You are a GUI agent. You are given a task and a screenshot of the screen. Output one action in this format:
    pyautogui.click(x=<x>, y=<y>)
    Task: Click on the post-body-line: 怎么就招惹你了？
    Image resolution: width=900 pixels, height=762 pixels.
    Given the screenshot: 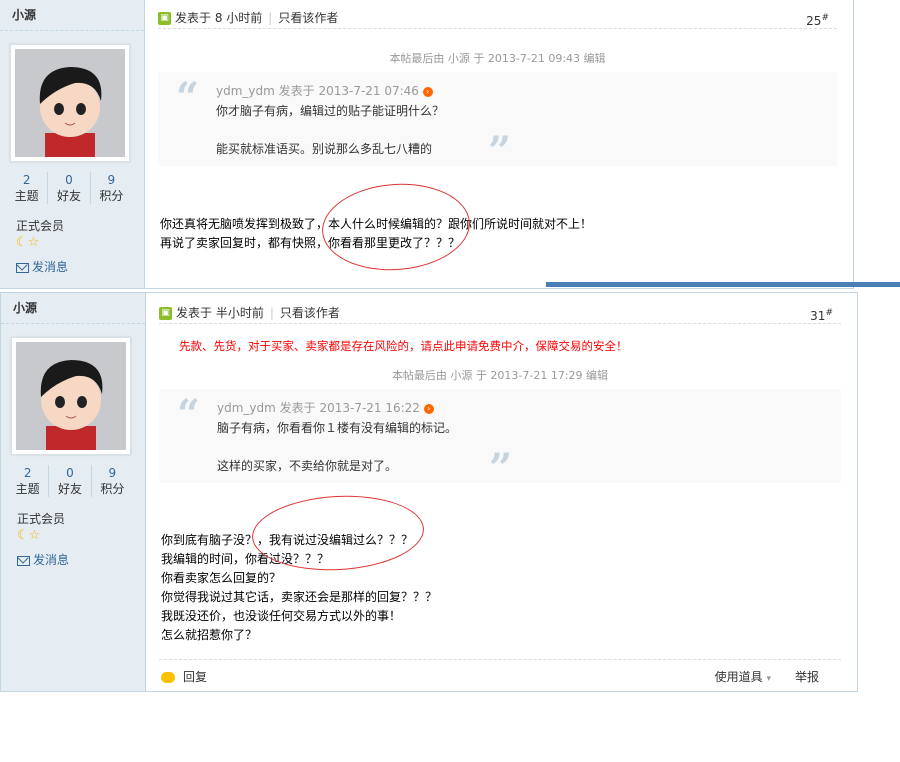 What is the action you would take?
    pyautogui.click(x=209, y=635)
    